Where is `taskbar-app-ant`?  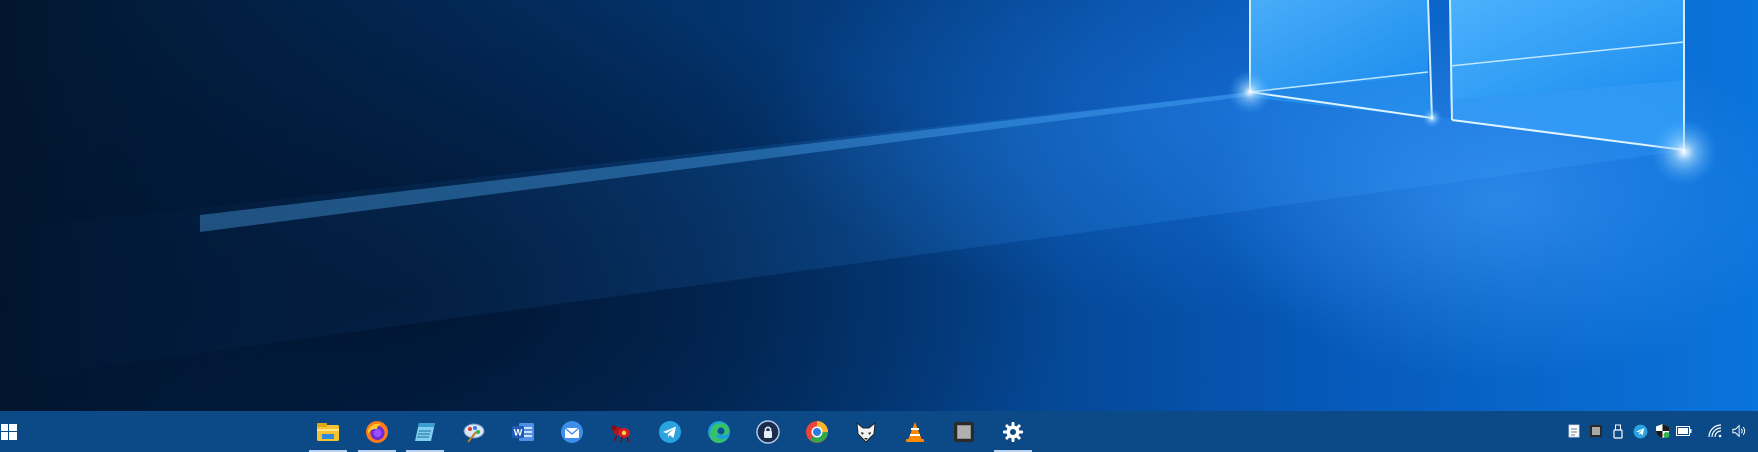 taskbar-app-ant is located at coordinates (621, 431).